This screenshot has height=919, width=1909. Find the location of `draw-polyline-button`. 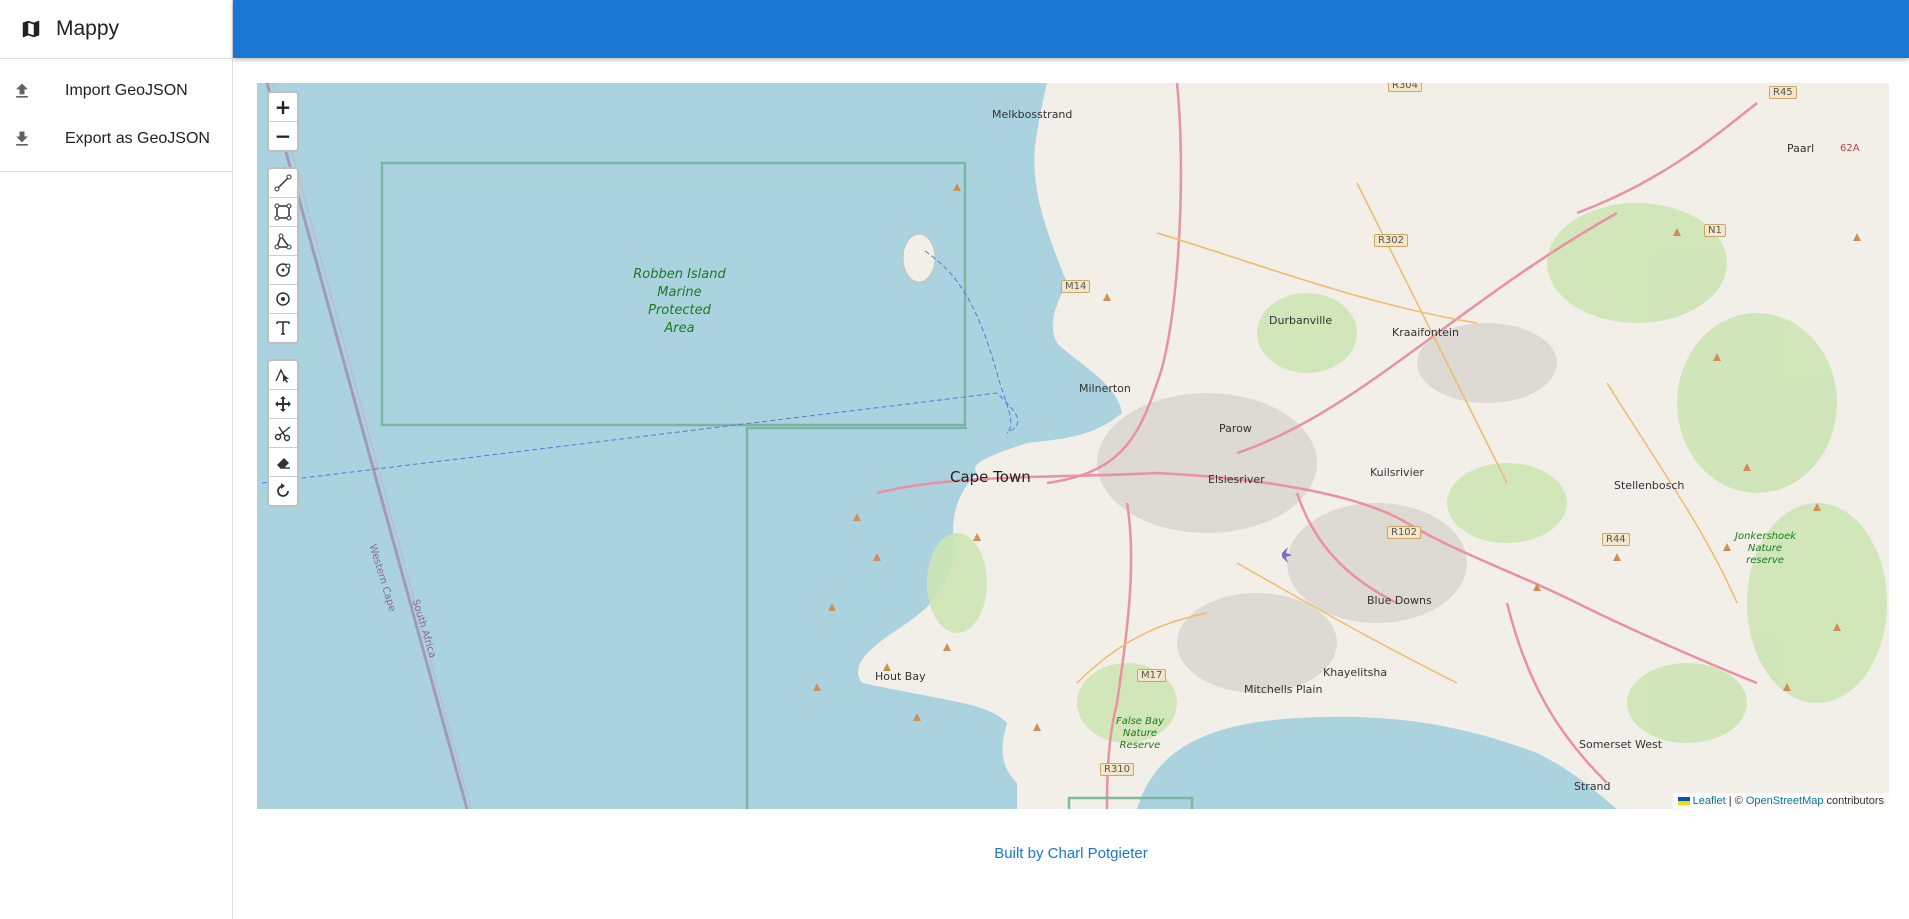

draw-polyline-button is located at coordinates (283, 183).